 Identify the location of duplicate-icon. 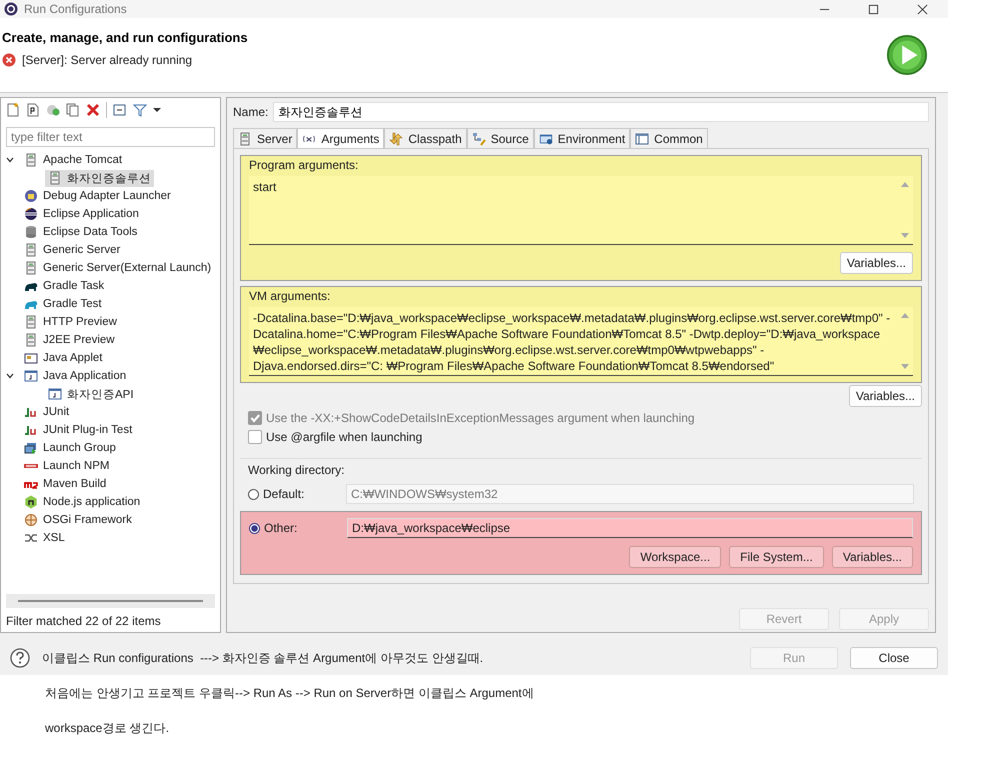
(73, 110).